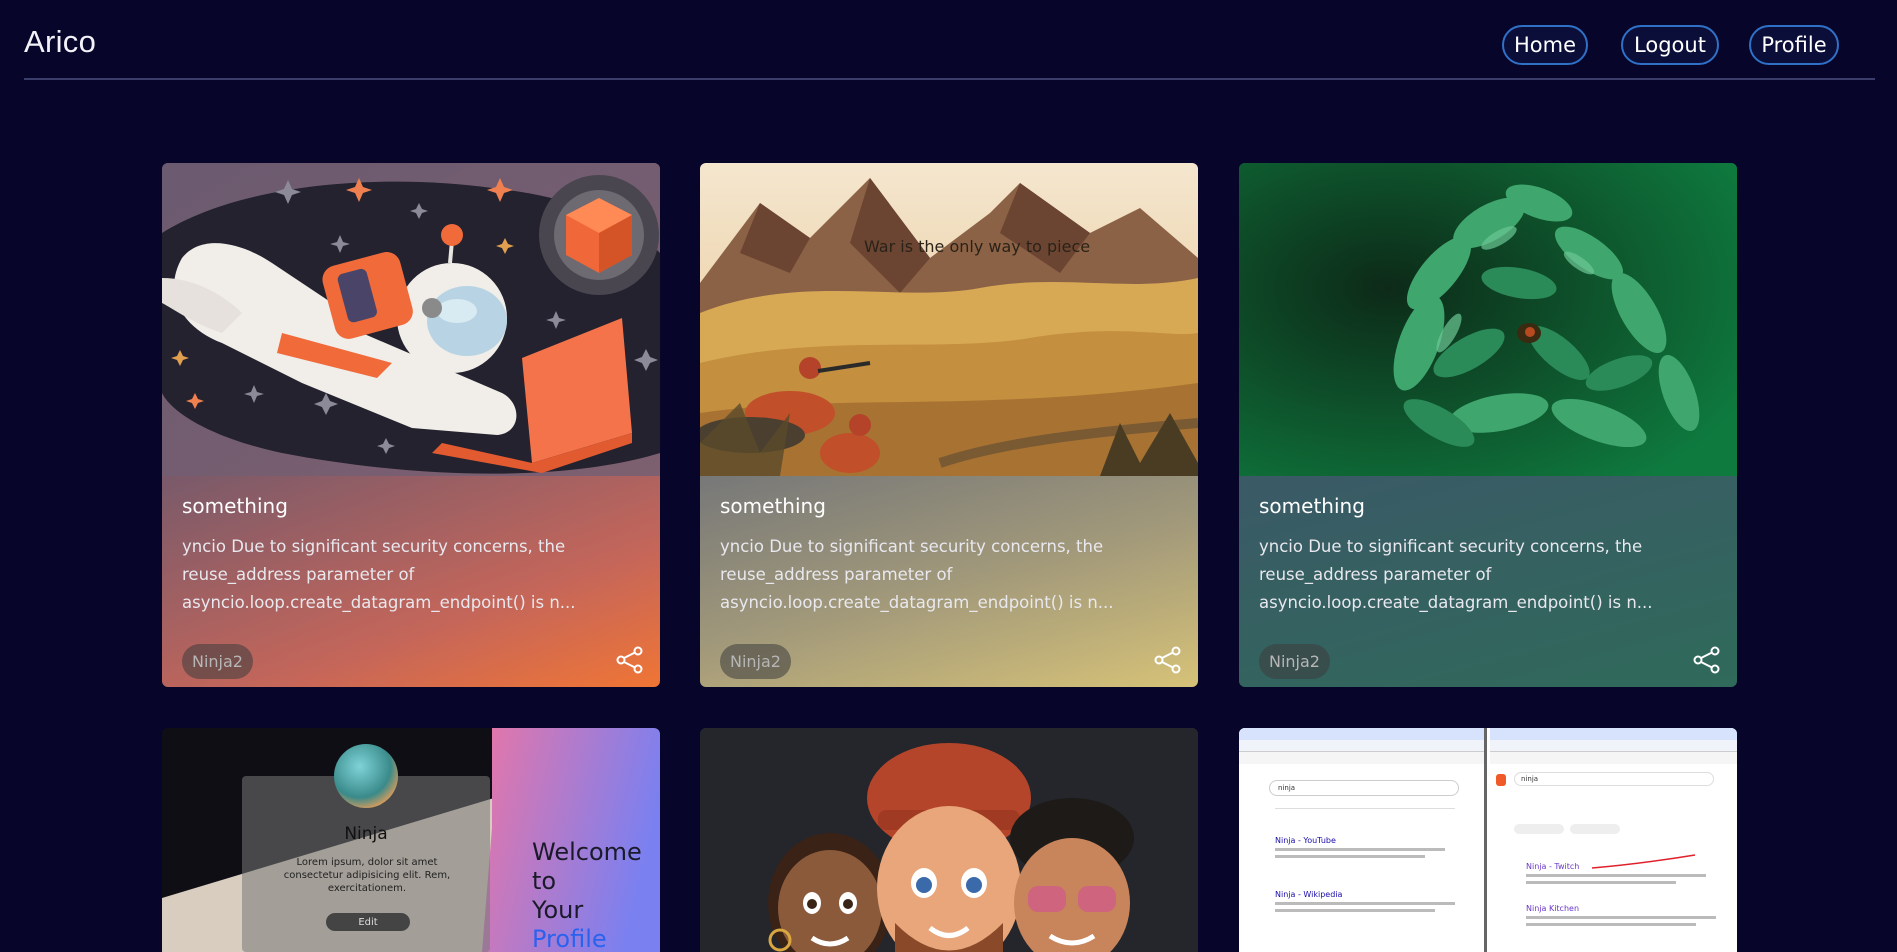 The image size is (1897, 952). I want to click on welcome-accent: Profile, so click(569, 938).